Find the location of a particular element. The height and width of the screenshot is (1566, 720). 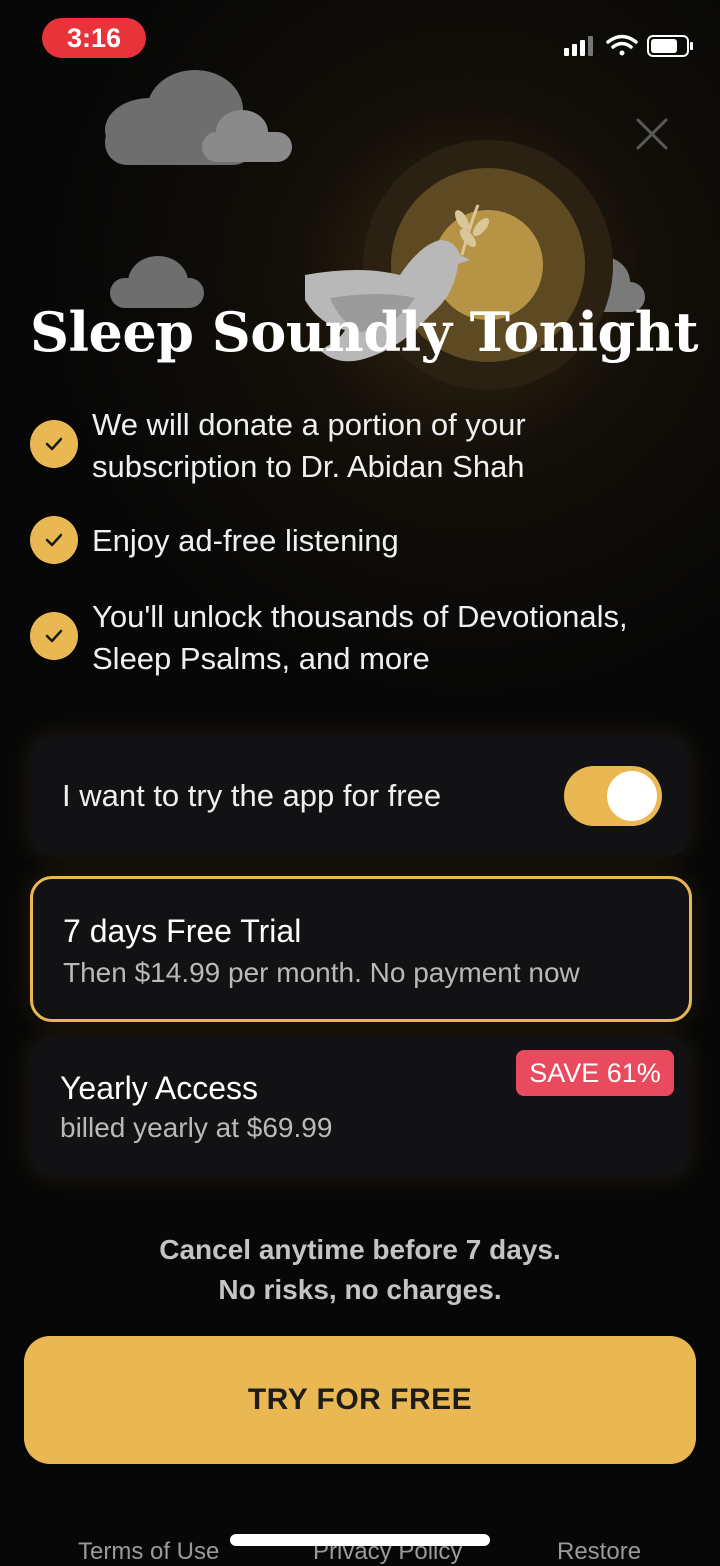

free-trial-toggle is located at coordinates (613, 796).